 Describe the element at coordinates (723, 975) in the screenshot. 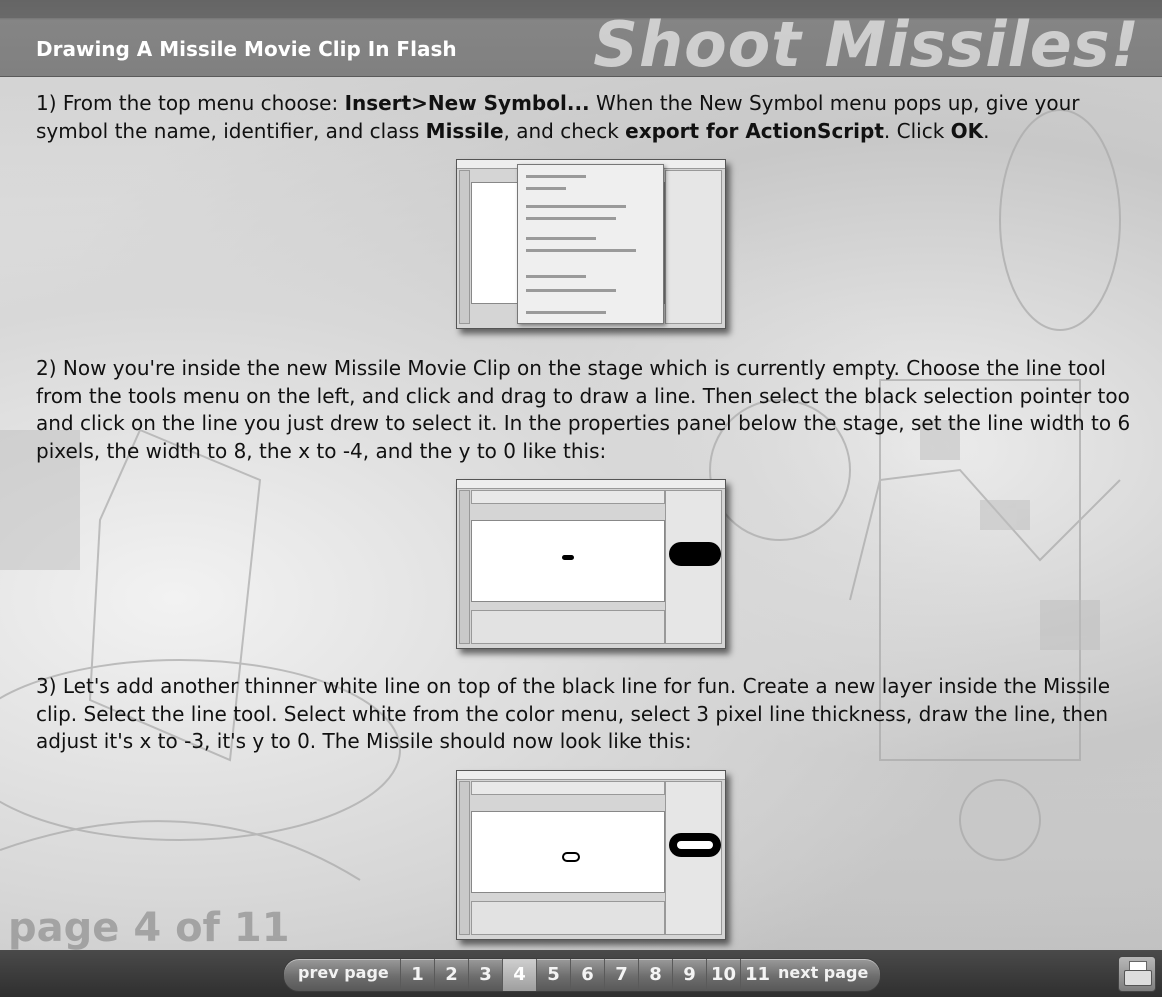

I see `page-link-10: 10` at that location.